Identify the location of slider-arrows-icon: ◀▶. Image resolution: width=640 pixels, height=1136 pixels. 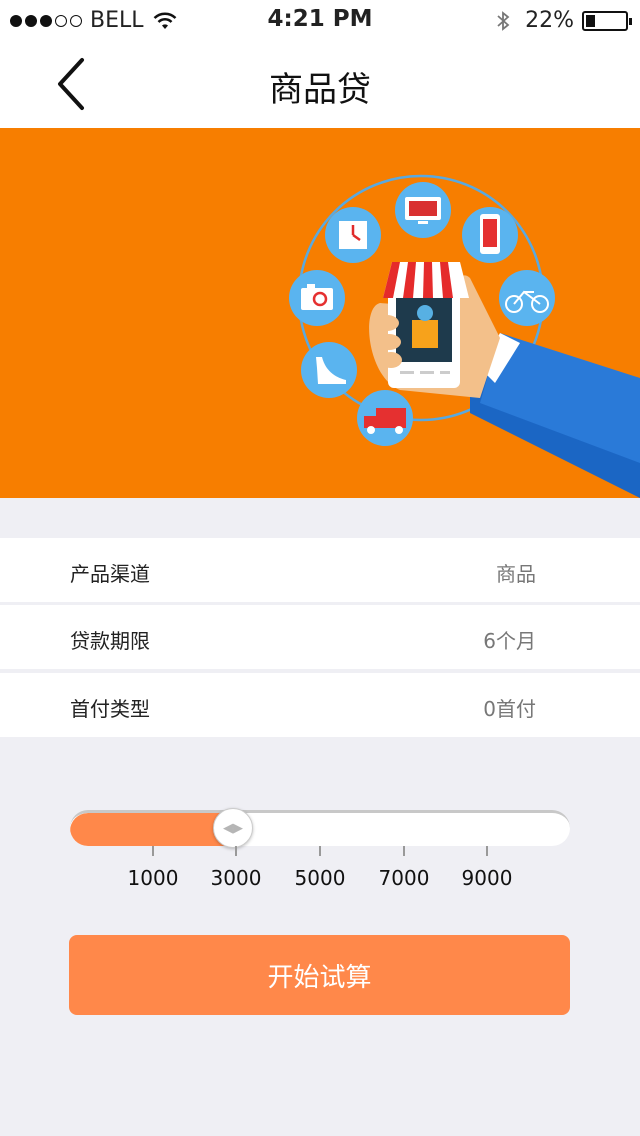
(233, 828).